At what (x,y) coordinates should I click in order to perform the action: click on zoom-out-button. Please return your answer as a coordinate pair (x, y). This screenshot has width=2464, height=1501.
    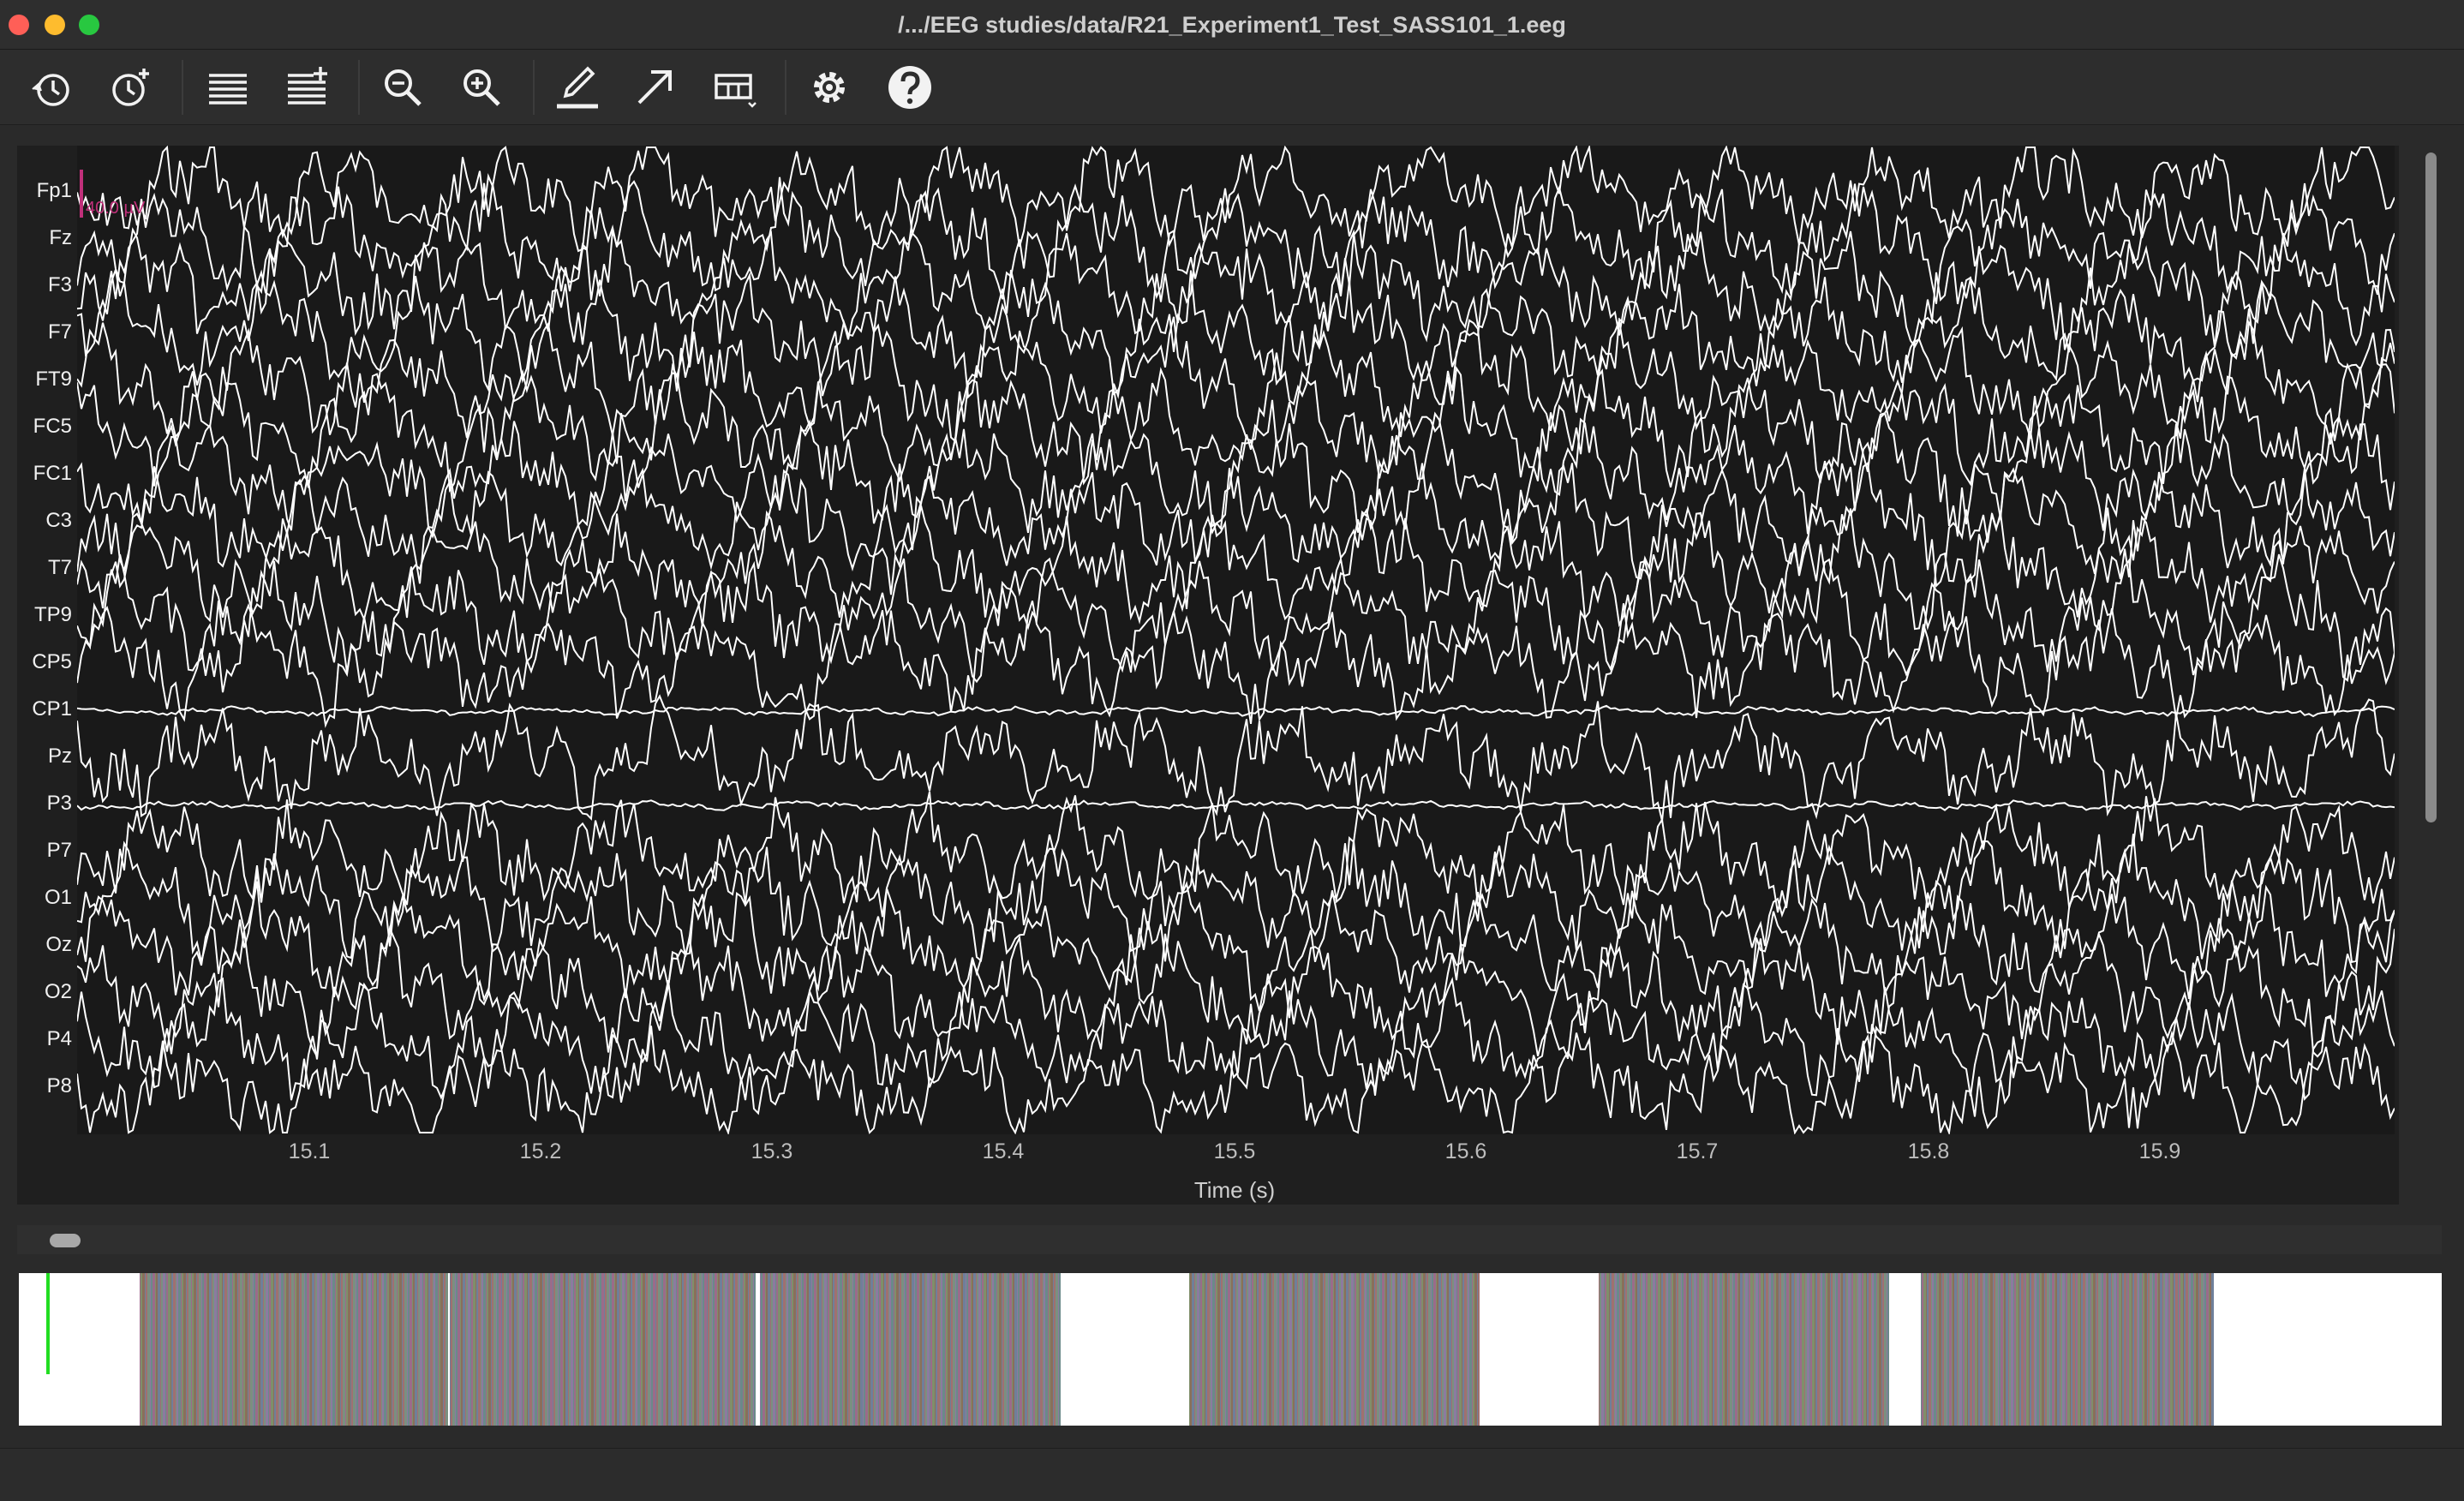
    Looking at the image, I should click on (402, 87).